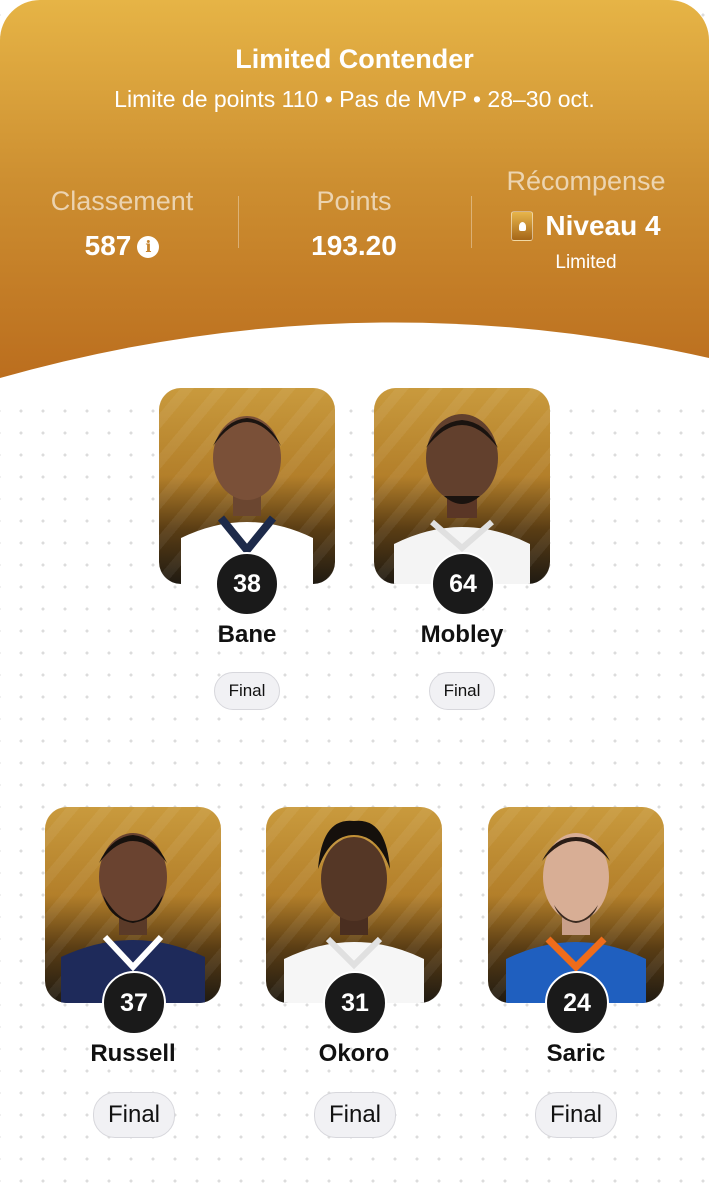 The width and height of the screenshot is (709, 1200). What do you see at coordinates (463, 584) in the screenshot?
I see `player-score: 64` at bounding box center [463, 584].